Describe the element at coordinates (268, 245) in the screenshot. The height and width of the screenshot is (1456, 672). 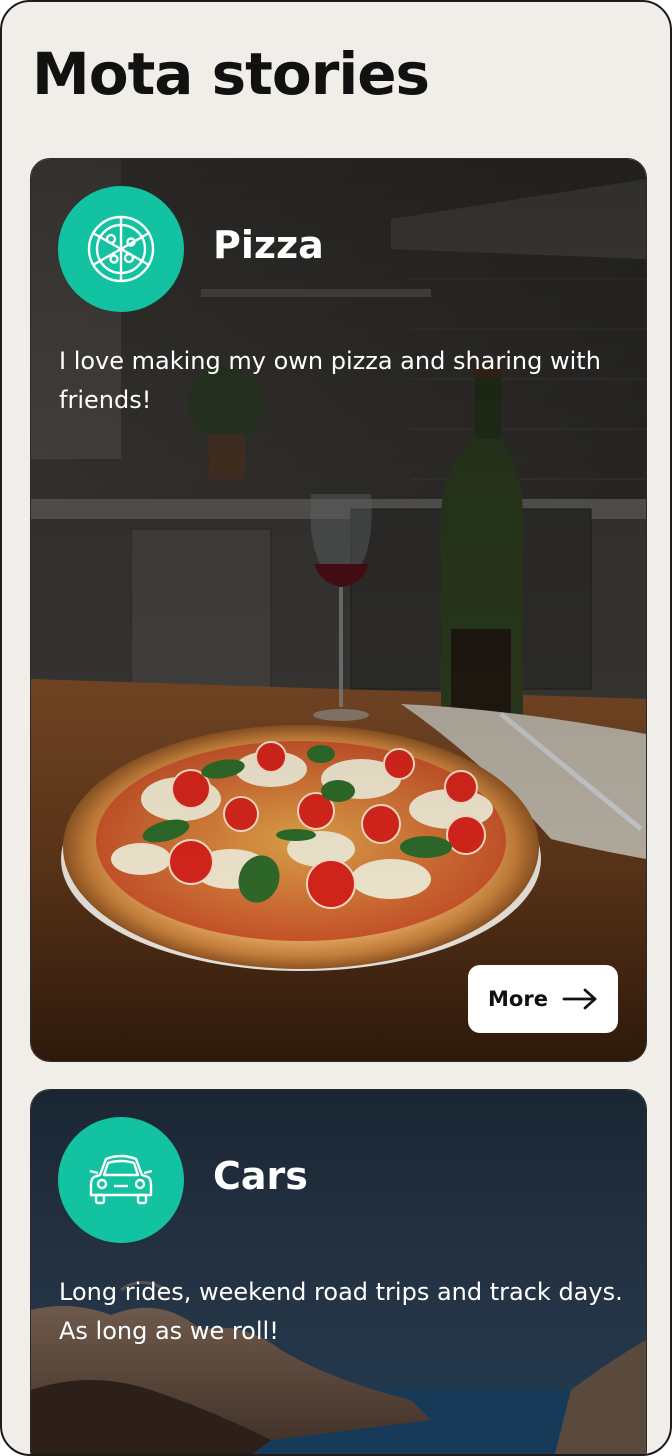
I see `story-title-pizza: Pizza` at that location.